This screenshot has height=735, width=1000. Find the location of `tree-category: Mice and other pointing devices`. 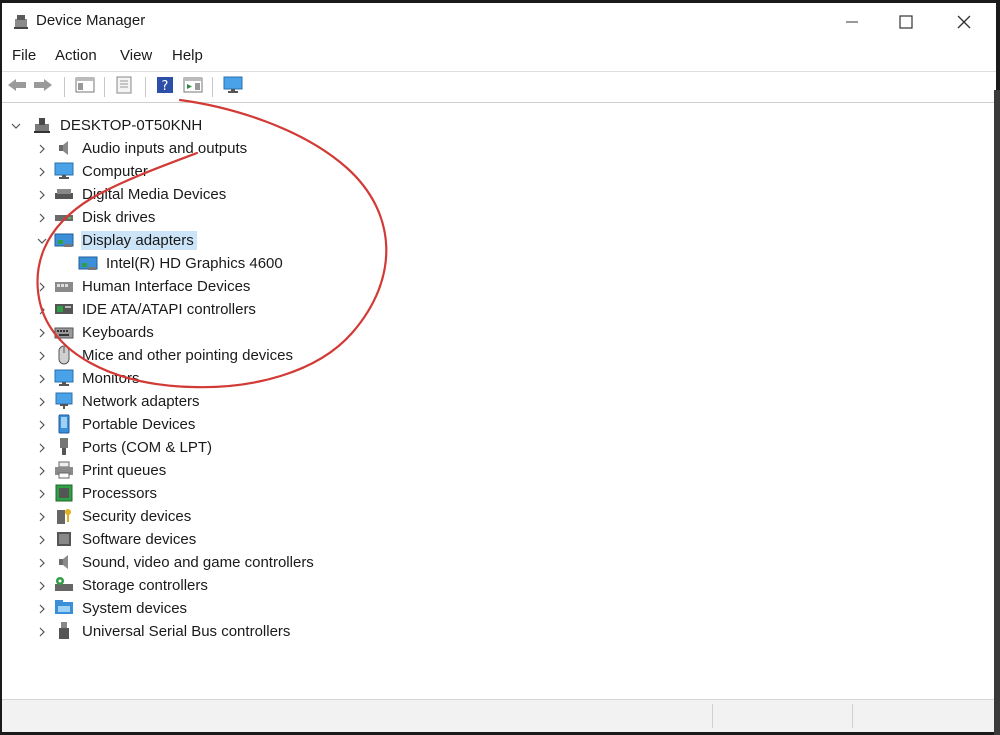

tree-category: Mice and other pointing devices is located at coordinates (167, 355).